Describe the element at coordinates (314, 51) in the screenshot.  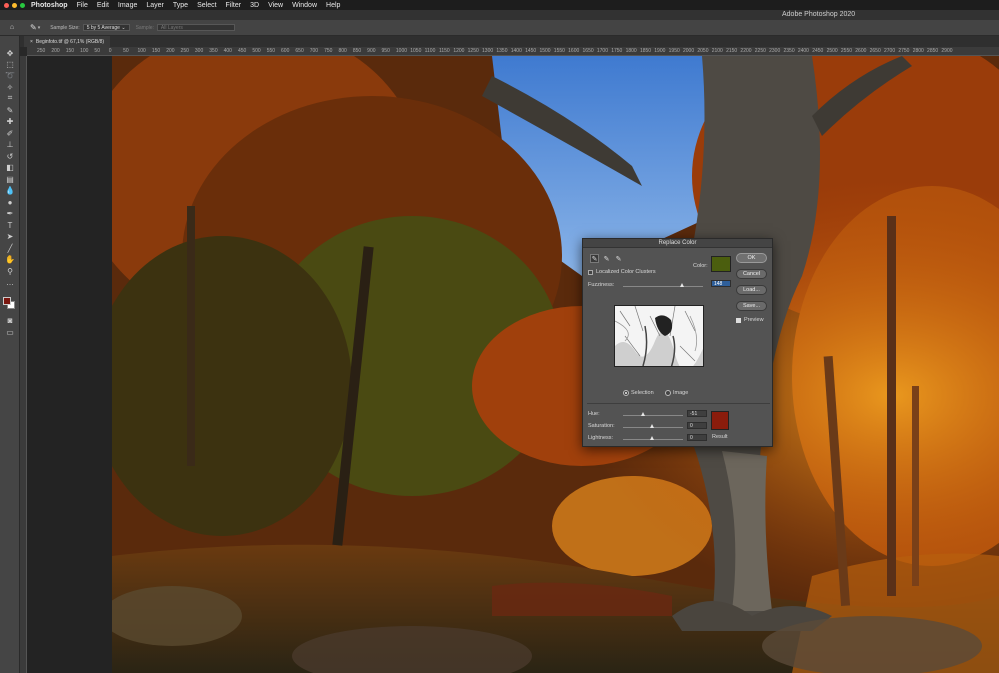
I see `ruler-tick-label: 700` at that location.